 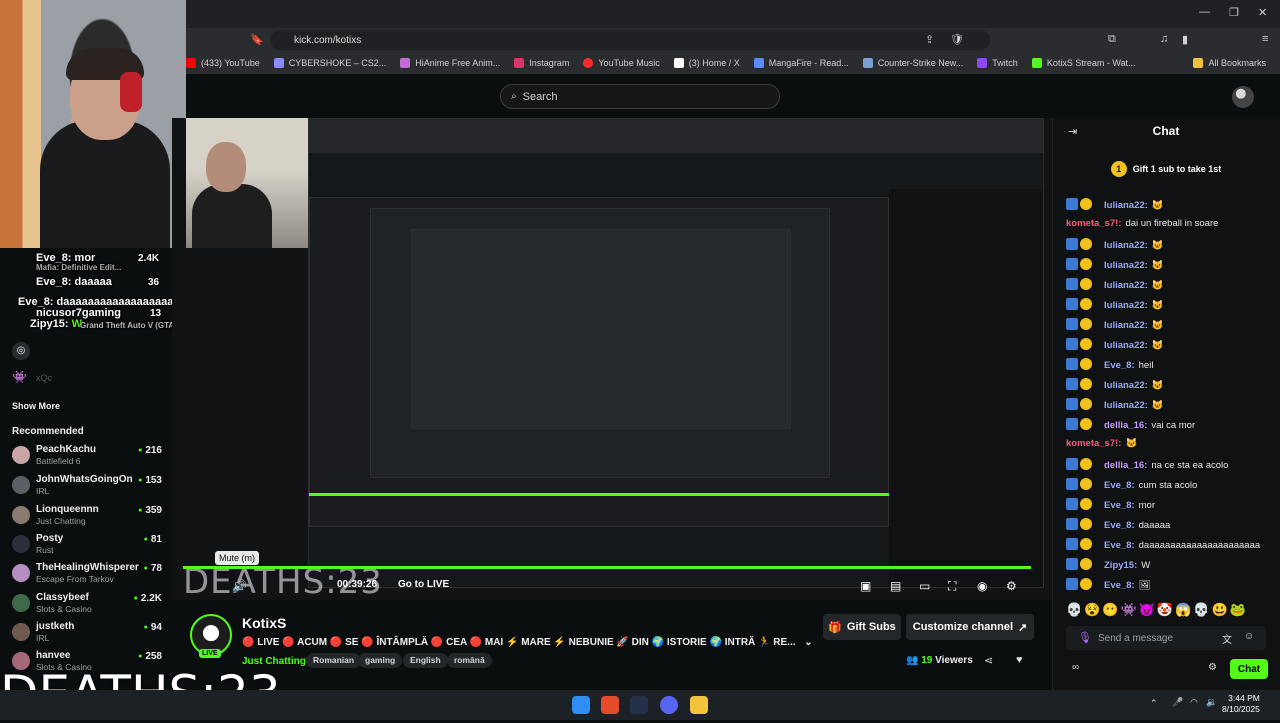 What do you see at coordinates (610, 705) in the screenshot?
I see `brave-icon` at bounding box center [610, 705].